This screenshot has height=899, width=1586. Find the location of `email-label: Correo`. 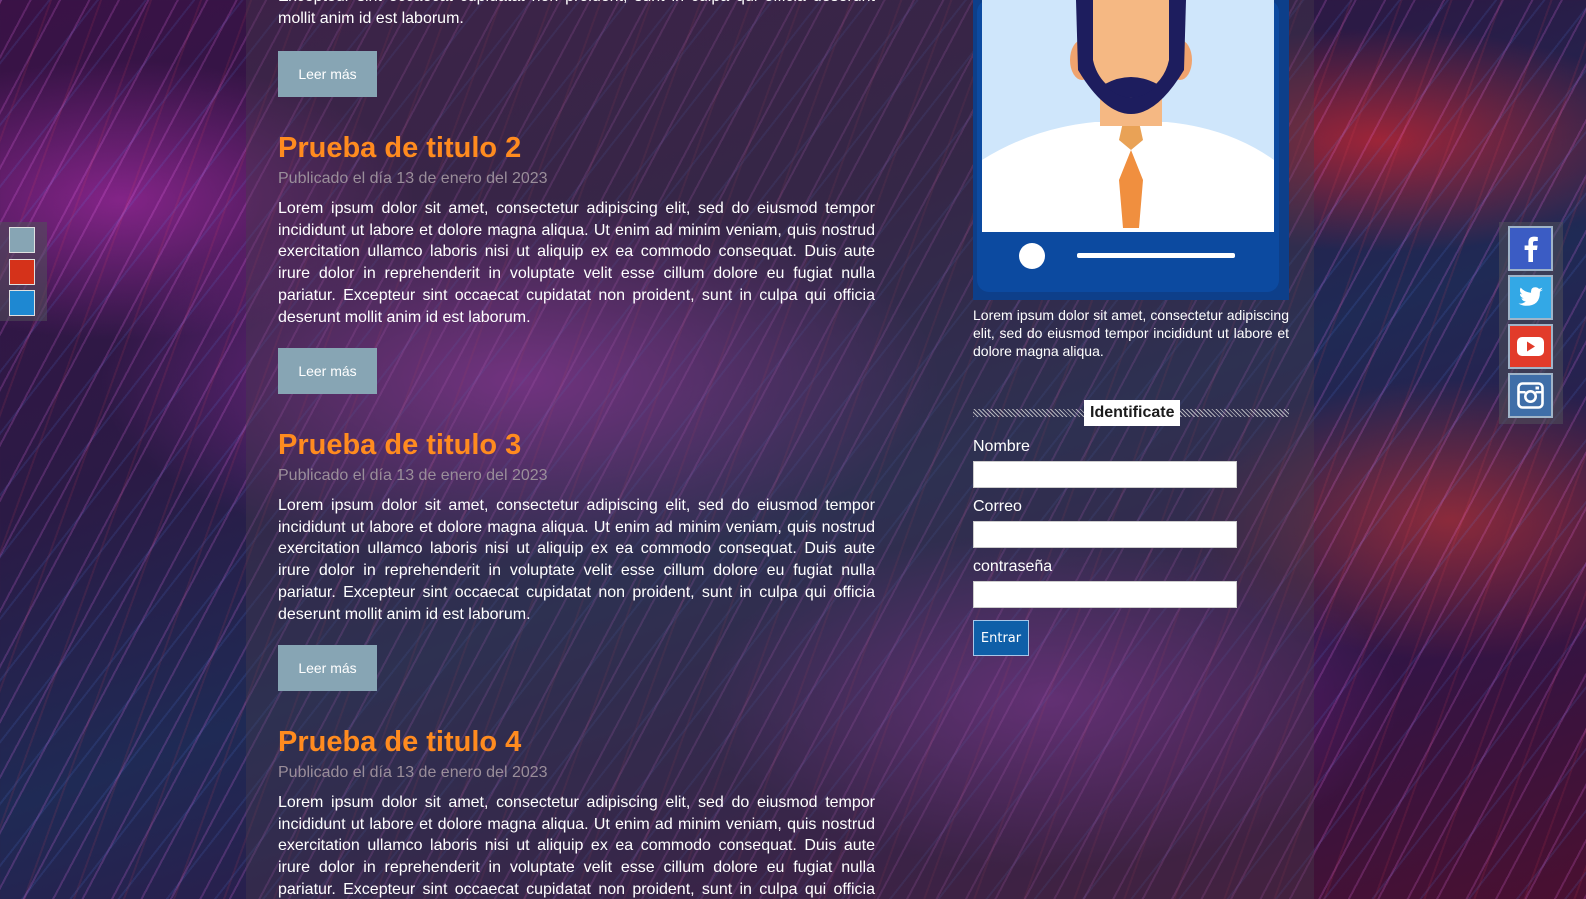

email-label: Correo is located at coordinates (997, 506).